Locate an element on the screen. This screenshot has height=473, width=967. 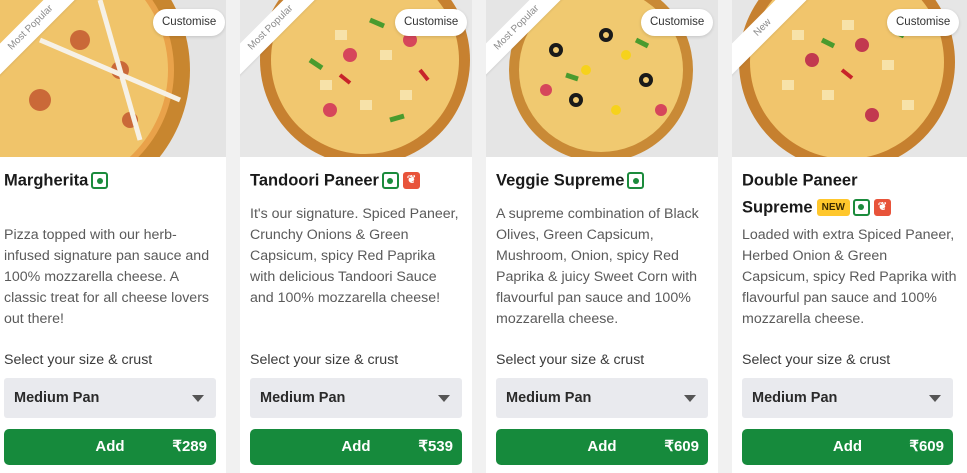
pizza-title: Margherita is located at coordinates (110, 180).